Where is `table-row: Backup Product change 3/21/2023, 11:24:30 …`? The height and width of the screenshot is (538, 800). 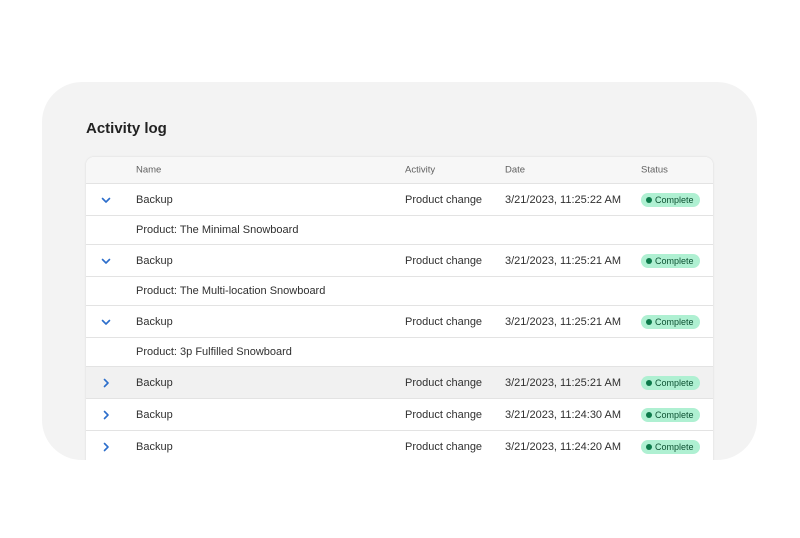 table-row: Backup Product change 3/21/2023, 11:24:30 … is located at coordinates (399, 414).